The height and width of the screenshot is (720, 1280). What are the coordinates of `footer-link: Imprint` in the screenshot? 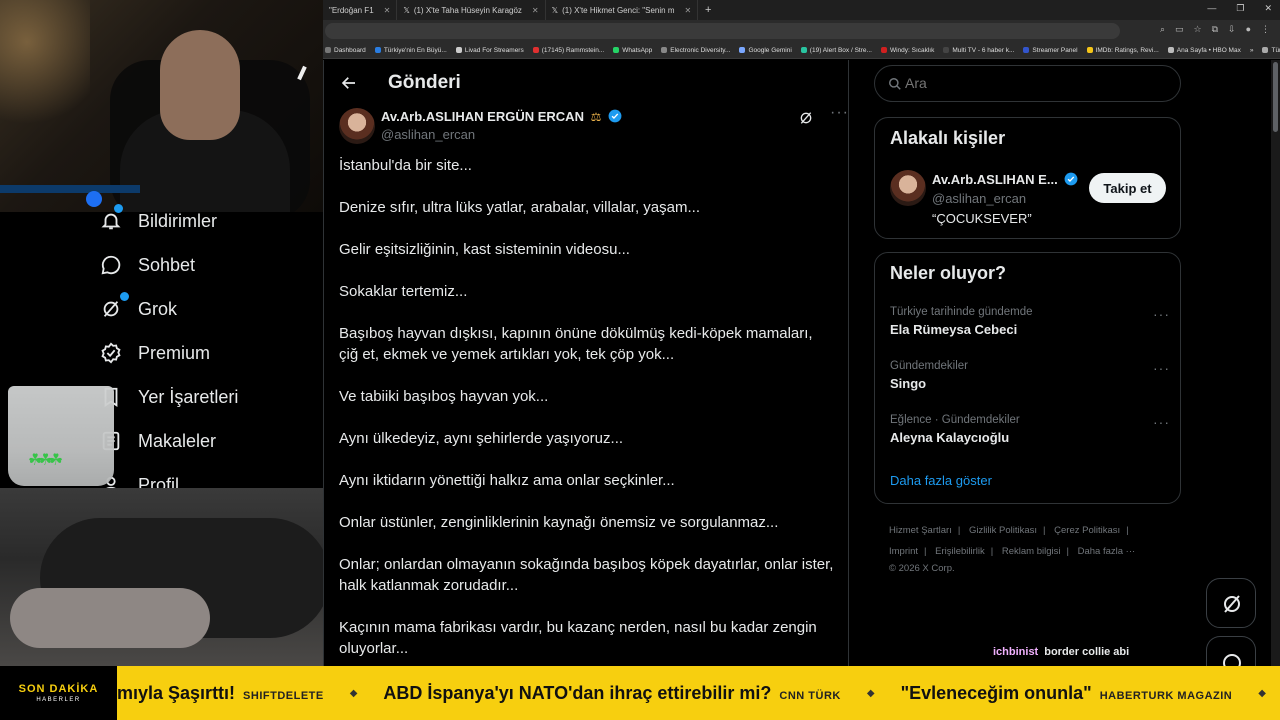 It's located at (903, 551).